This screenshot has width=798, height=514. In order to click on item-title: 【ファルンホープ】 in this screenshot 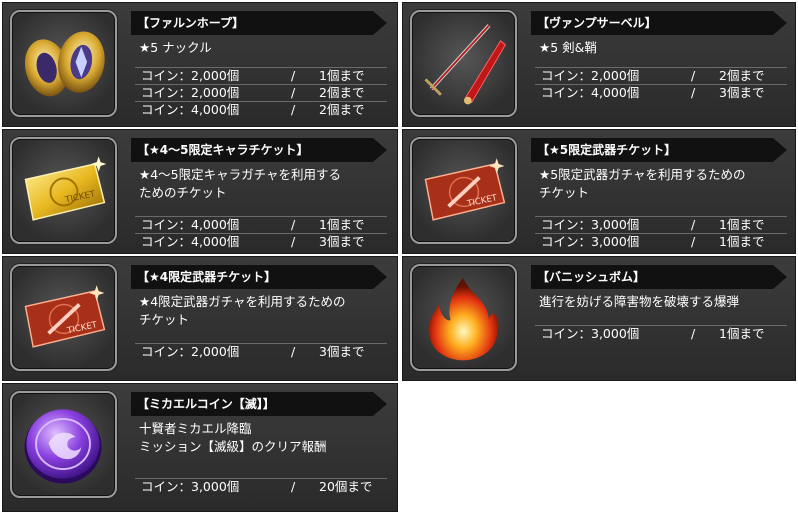, I will do `click(259, 23)`.